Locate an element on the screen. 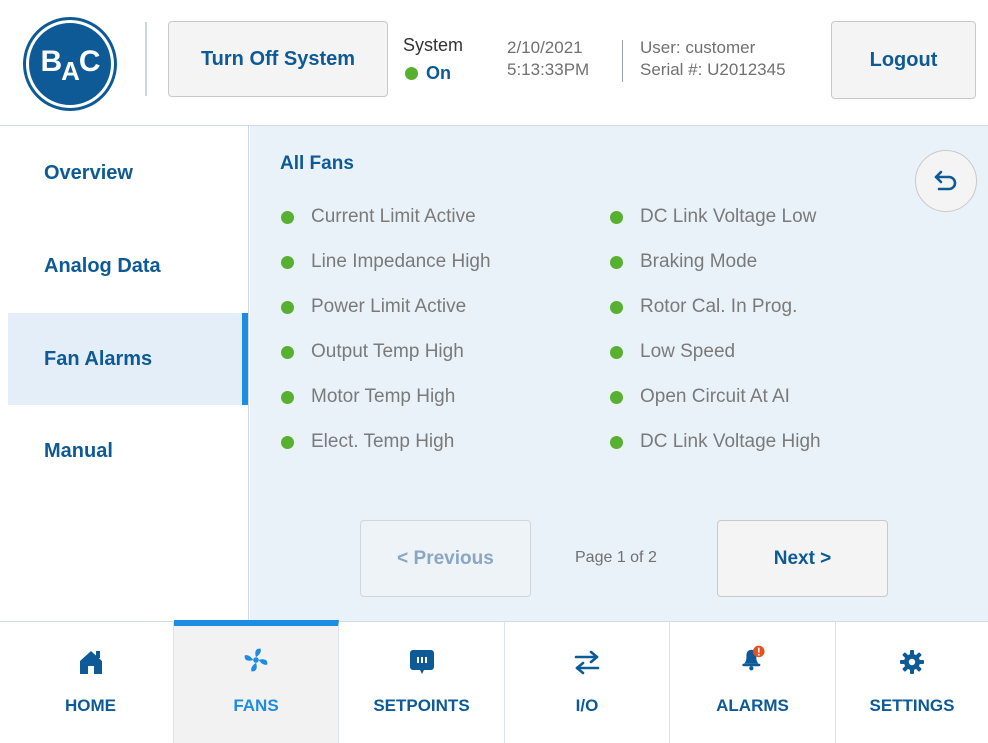 This screenshot has height=743, width=988. nav-settings-label: SETTINGS is located at coordinates (912, 705).